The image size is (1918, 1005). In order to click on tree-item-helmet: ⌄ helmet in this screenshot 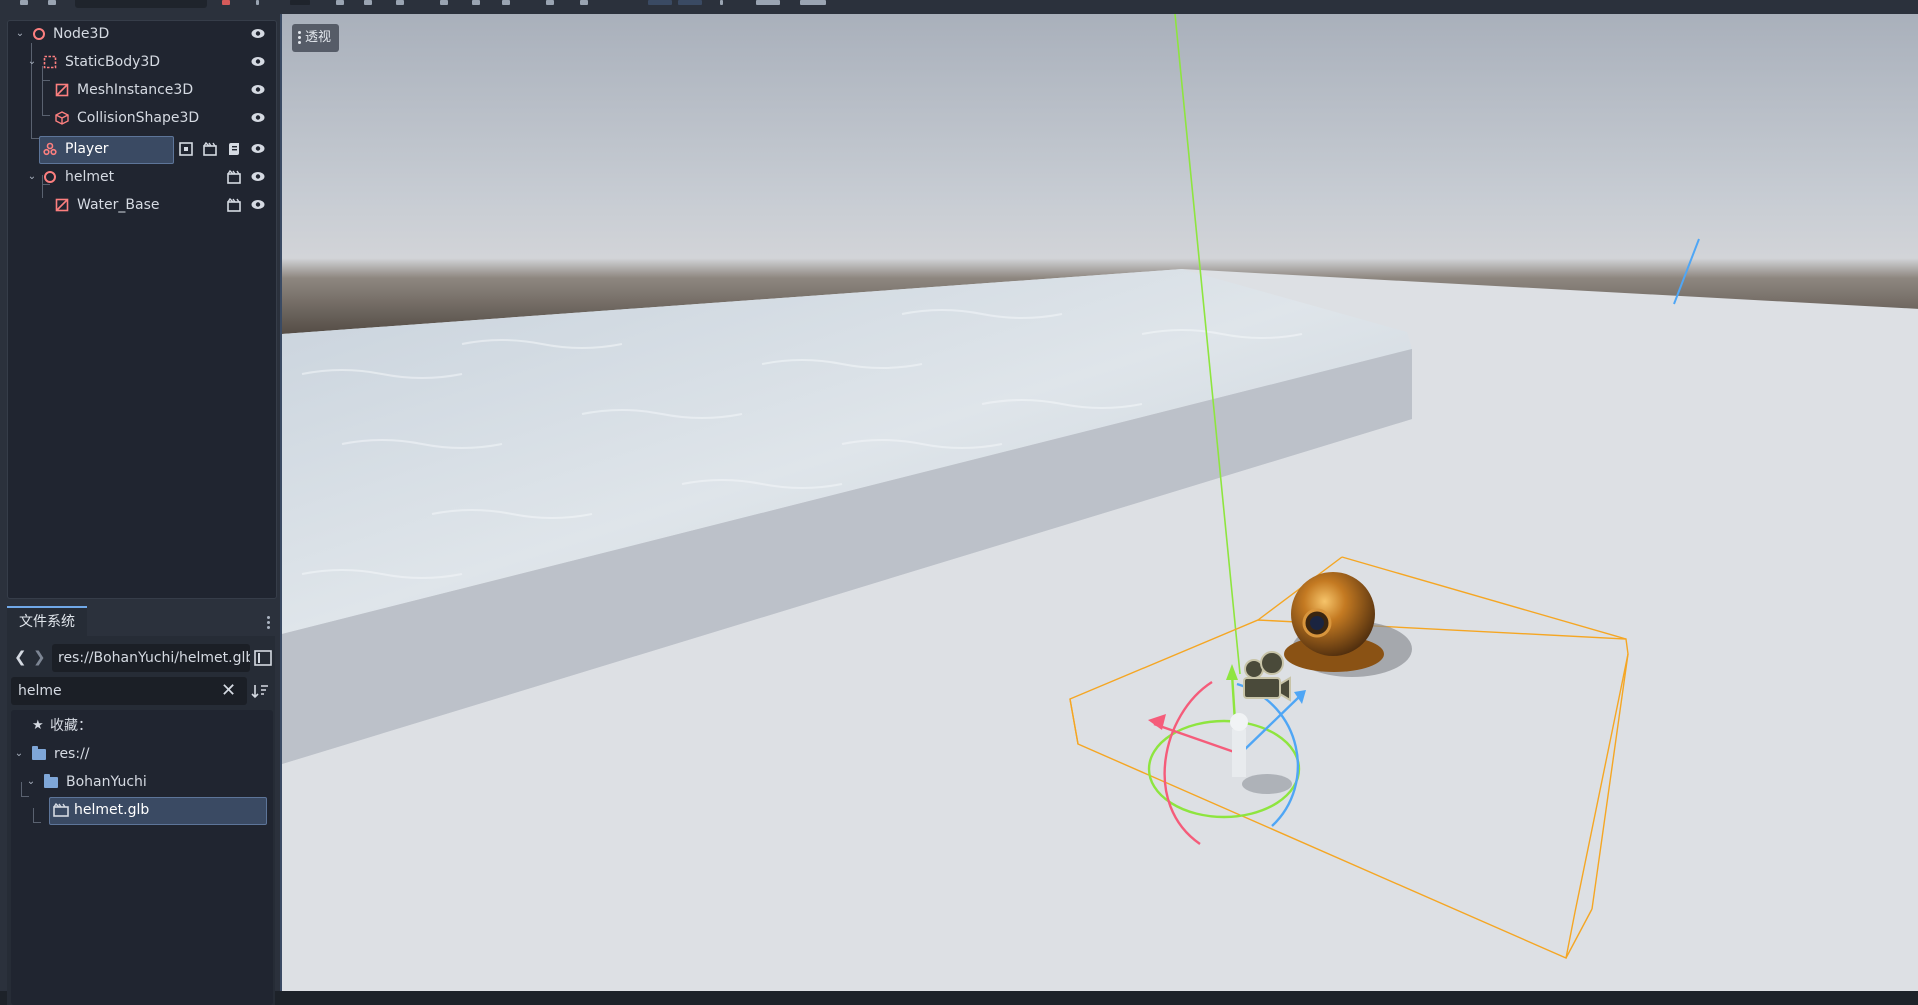, I will do `click(141, 177)`.